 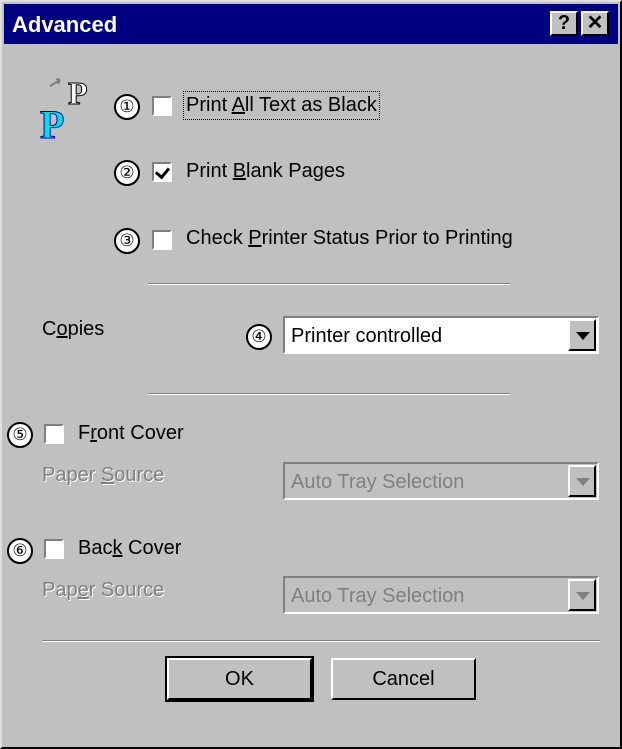 What do you see at coordinates (217, 238) in the screenshot?
I see `label-part: Check` at bounding box center [217, 238].